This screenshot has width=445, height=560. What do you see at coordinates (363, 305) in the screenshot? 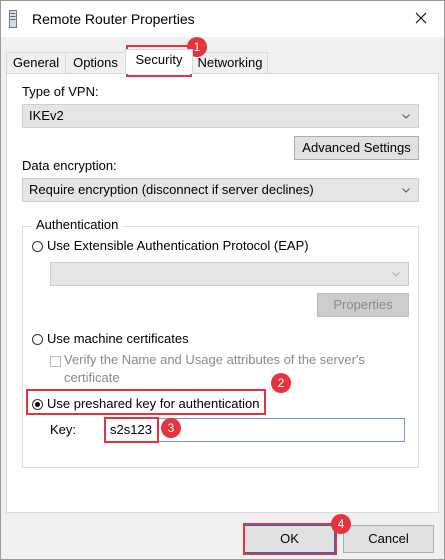
I see `eap-properties-button: Properties` at bounding box center [363, 305].